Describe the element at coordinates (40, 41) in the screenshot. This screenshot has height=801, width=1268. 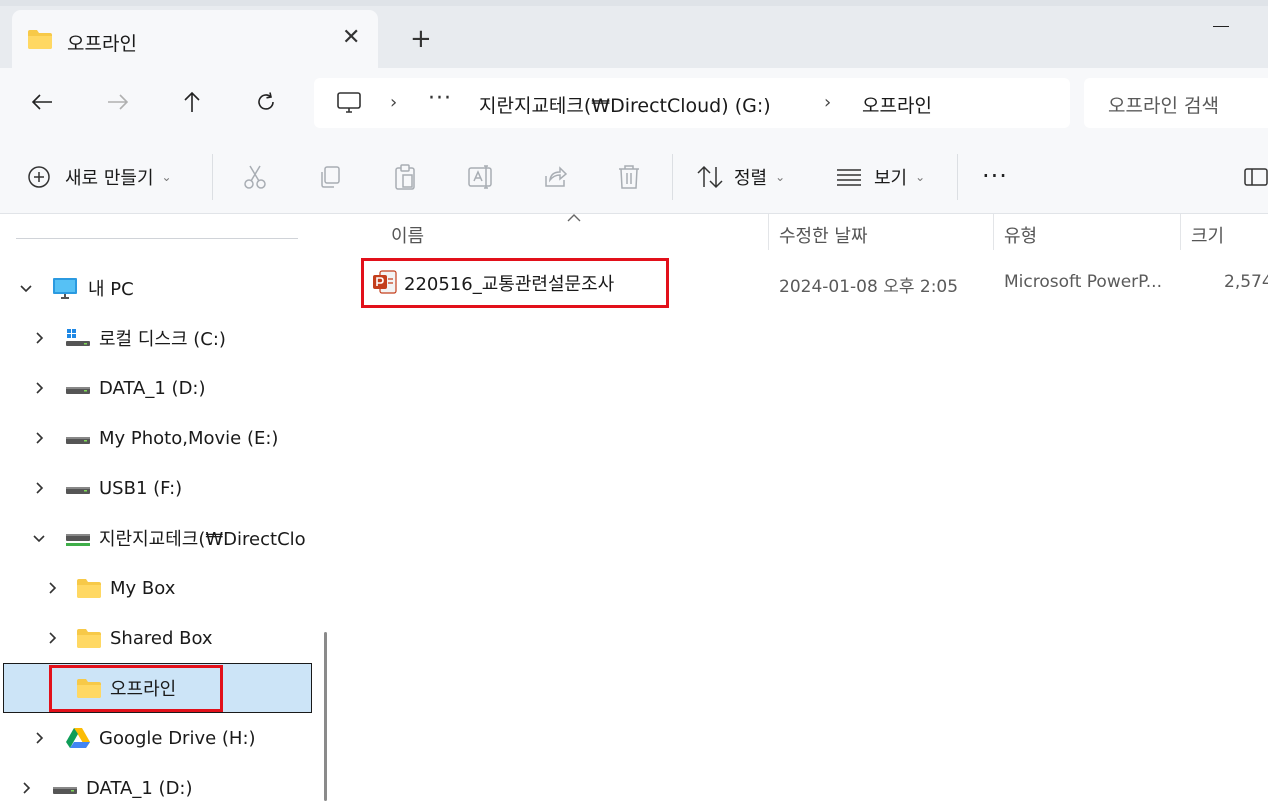
I see `folder-icon` at that location.